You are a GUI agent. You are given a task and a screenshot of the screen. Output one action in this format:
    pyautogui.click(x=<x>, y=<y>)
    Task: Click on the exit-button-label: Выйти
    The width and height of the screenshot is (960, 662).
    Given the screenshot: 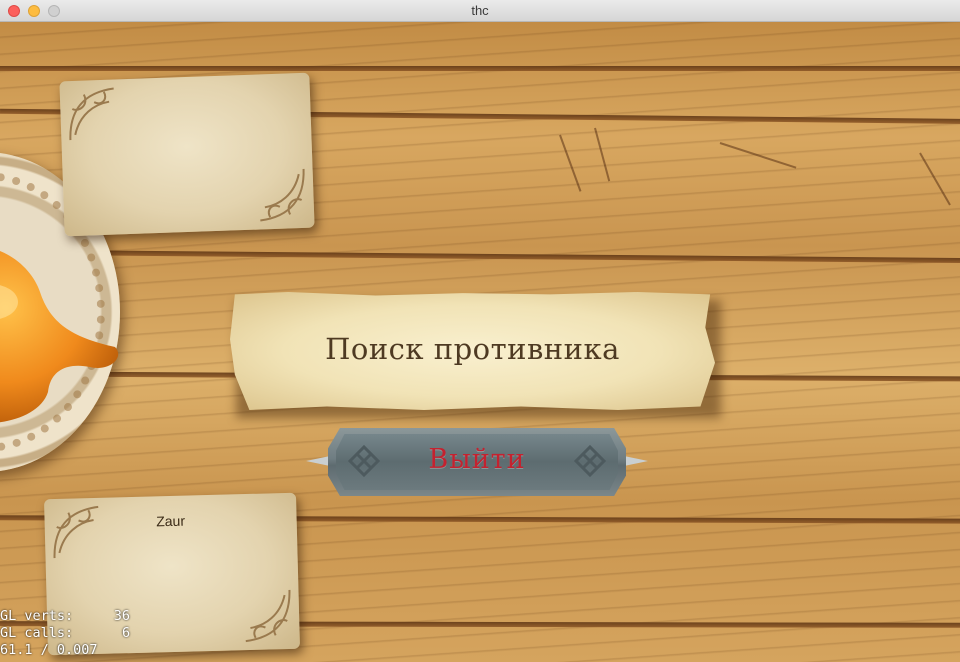 What is the action you would take?
    pyautogui.click(x=477, y=459)
    